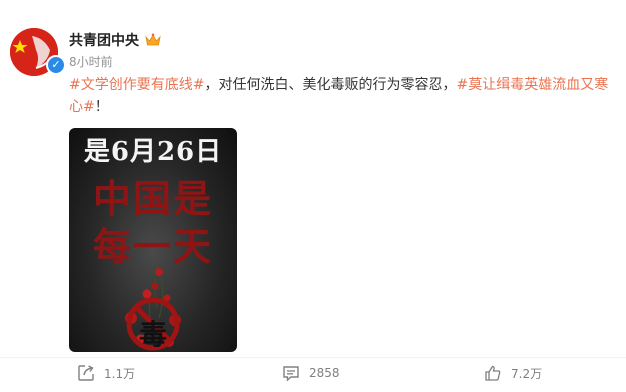 The height and width of the screenshot is (392, 626). What do you see at coordinates (153, 39) in the screenshot?
I see `crown-icon` at bounding box center [153, 39].